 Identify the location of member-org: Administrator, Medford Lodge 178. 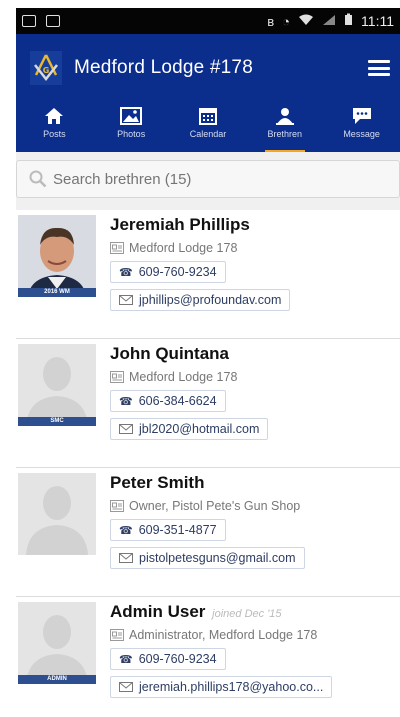
(255, 635).